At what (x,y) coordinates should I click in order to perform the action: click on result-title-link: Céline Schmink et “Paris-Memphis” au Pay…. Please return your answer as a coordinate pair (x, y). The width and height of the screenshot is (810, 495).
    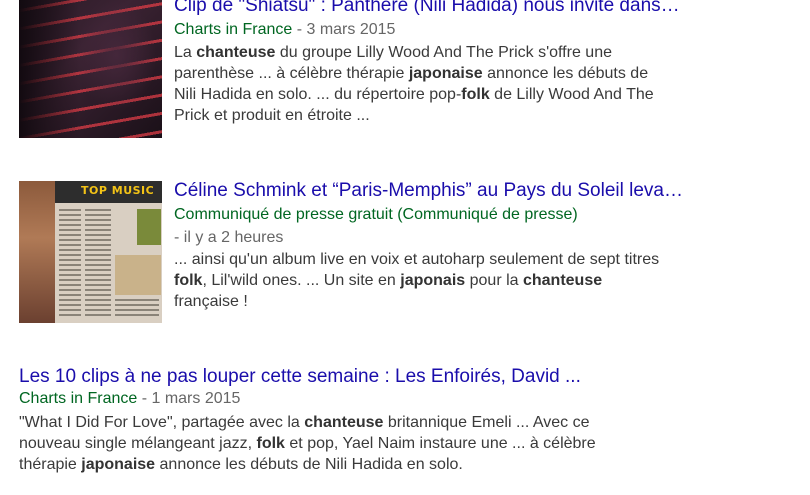
    Looking at the image, I should click on (461, 191).